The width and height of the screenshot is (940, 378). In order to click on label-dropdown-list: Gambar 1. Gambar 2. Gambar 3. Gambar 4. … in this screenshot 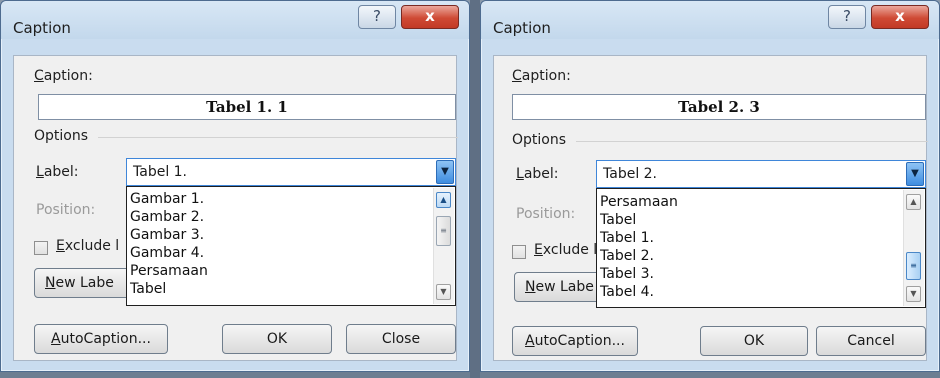, I will do `click(291, 246)`.